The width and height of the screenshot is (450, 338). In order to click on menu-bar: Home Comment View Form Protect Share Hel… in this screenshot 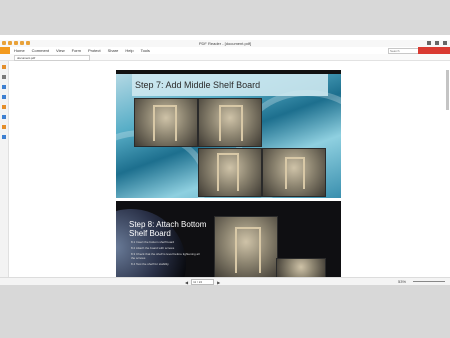, I will do `click(82, 50)`.